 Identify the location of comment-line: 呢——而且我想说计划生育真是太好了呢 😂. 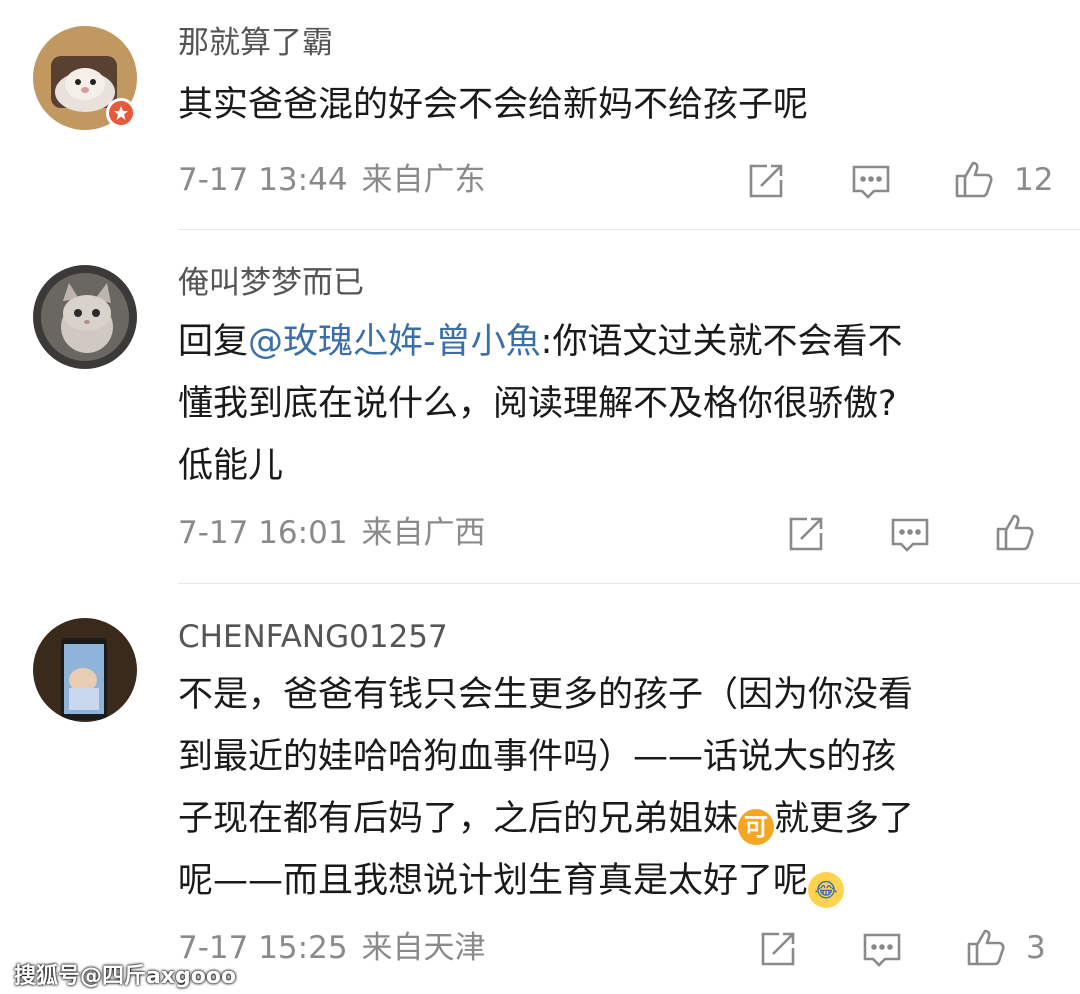
(618, 881).